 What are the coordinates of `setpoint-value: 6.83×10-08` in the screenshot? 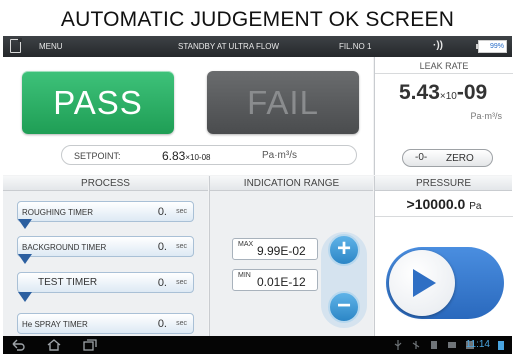 It's located at (186, 156).